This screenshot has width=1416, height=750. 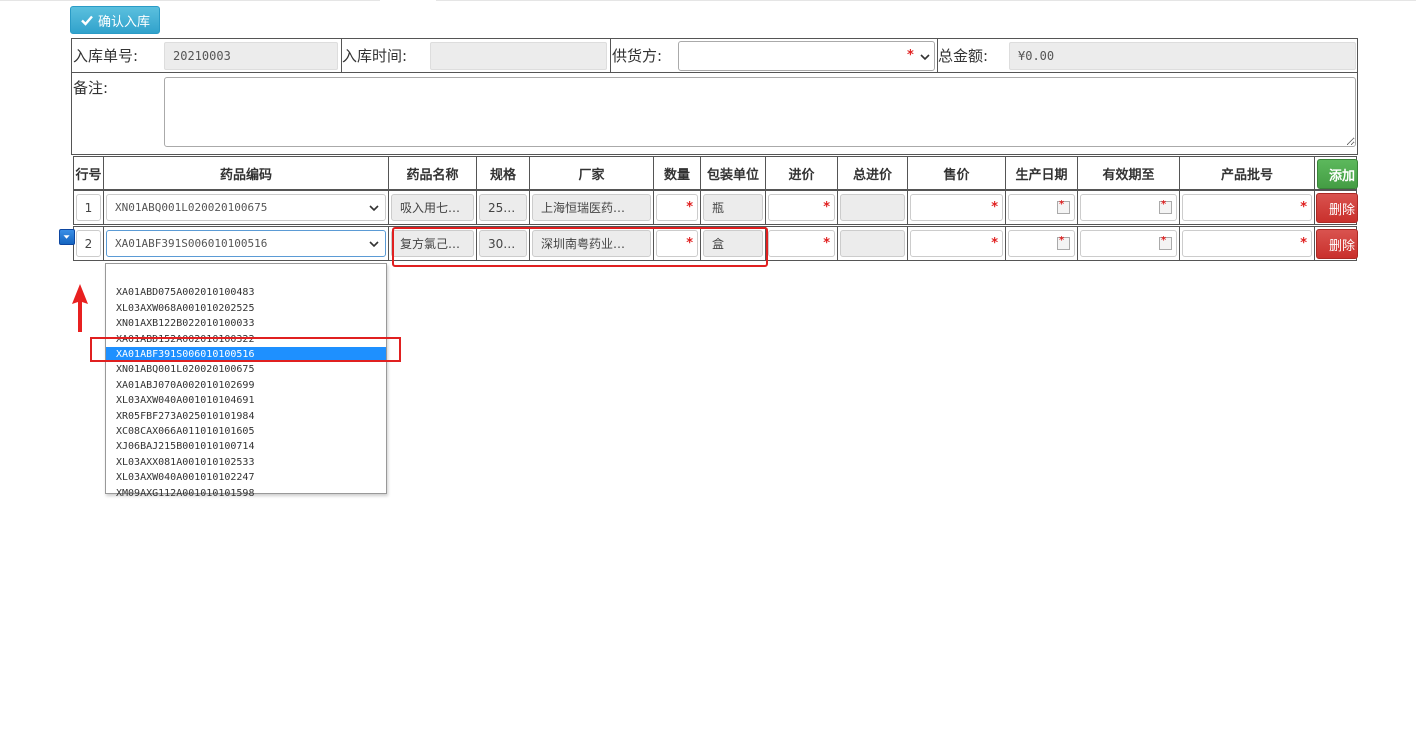 What do you see at coordinates (246, 416) in the screenshot?
I see `dropdown-option: XR05FBF273A025010101984` at bounding box center [246, 416].